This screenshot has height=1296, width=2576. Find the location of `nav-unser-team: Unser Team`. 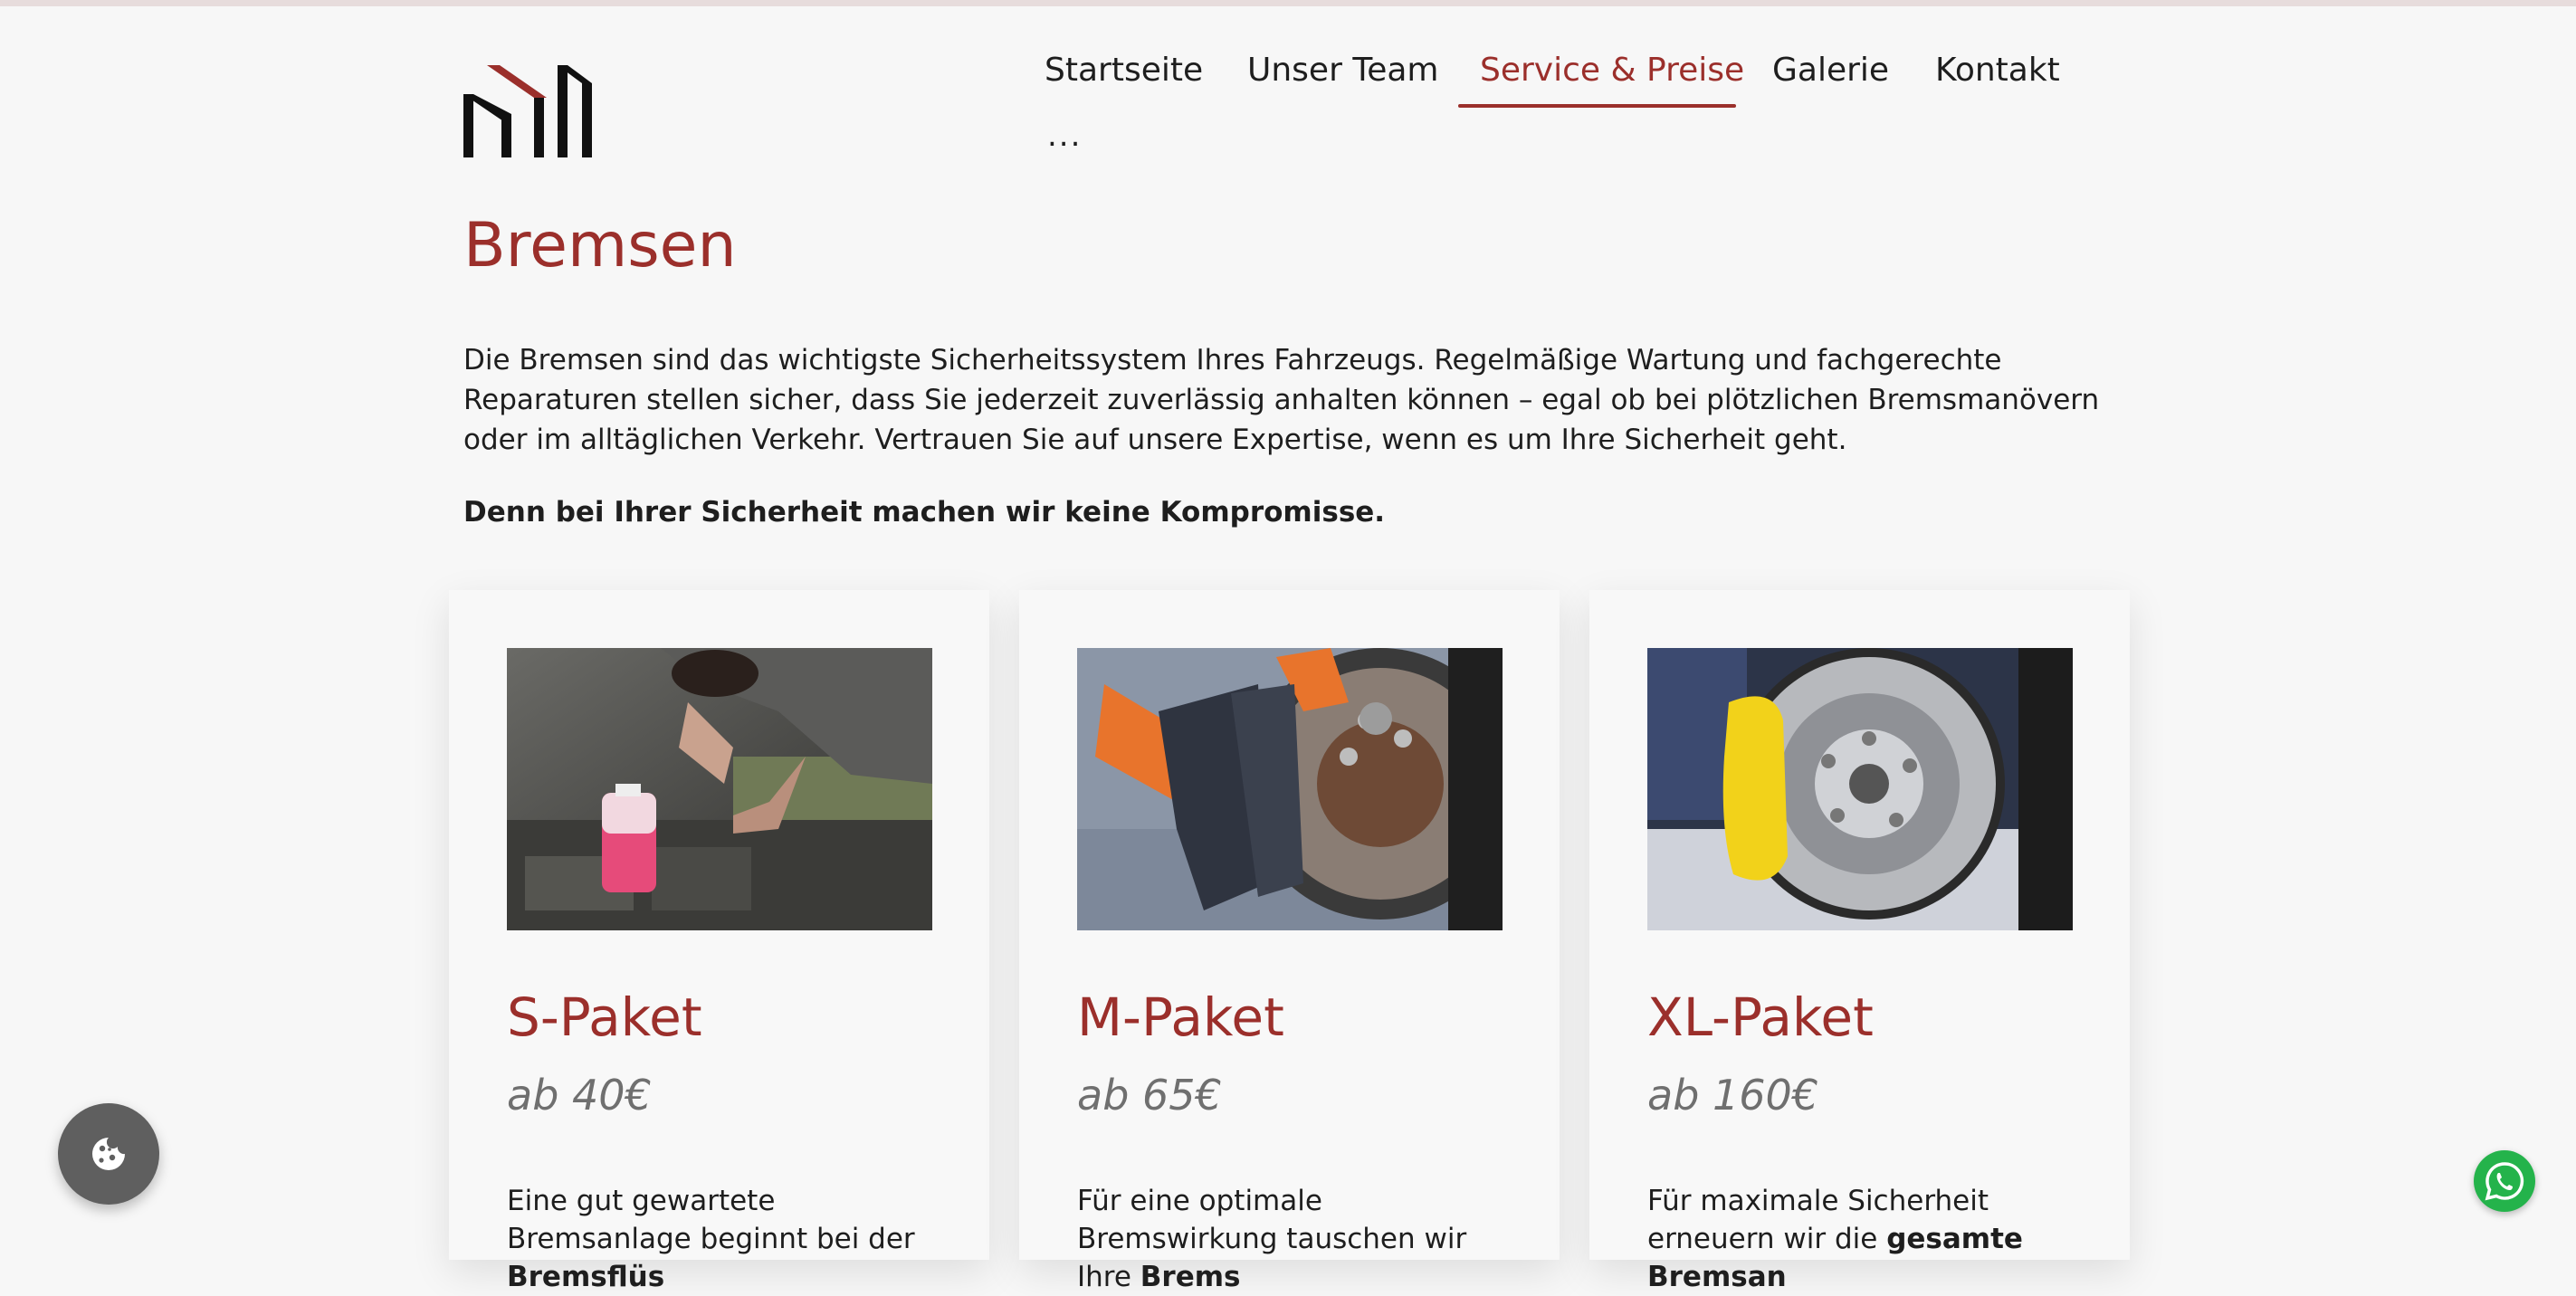

nav-unser-team: Unser Team is located at coordinates (1342, 71).